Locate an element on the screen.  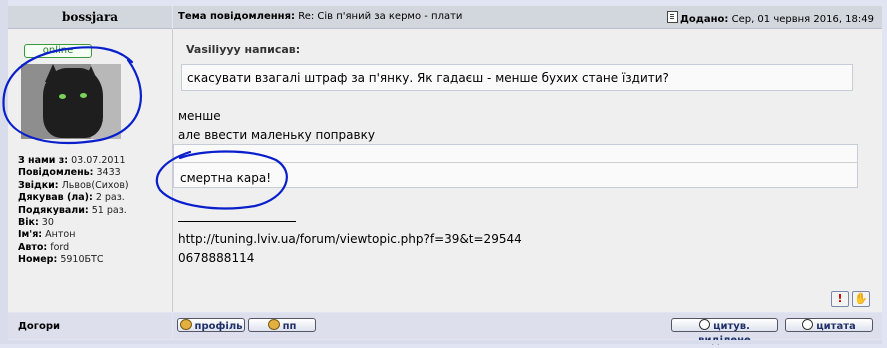
signature-phone: 0678888114 is located at coordinates (216, 258).